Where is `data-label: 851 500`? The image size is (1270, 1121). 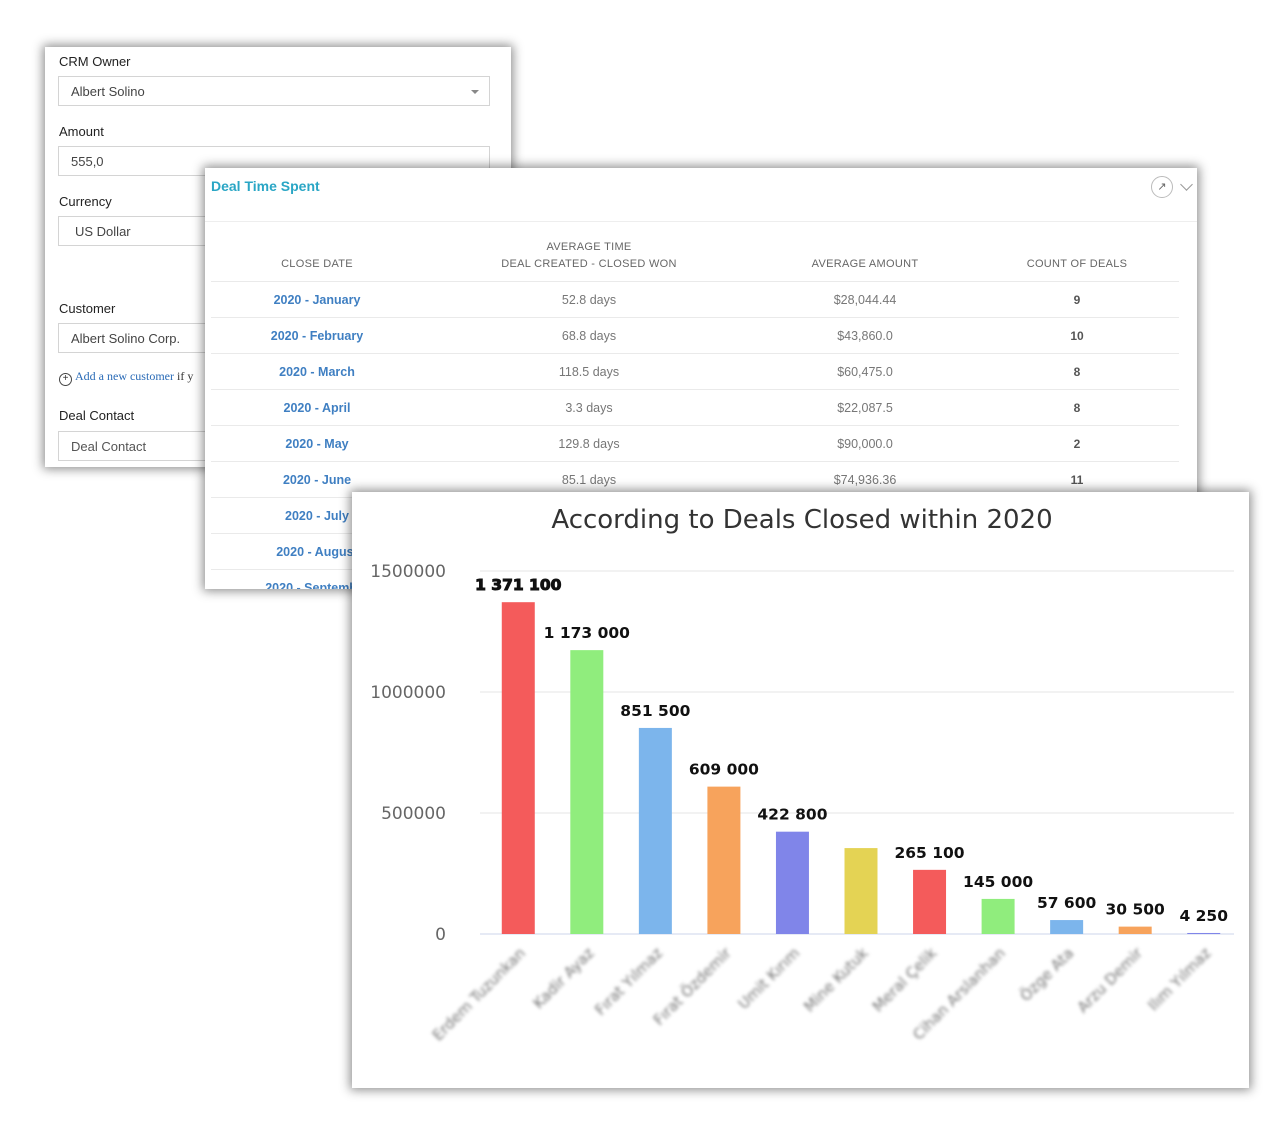 data-label: 851 500 is located at coordinates (655, 711).